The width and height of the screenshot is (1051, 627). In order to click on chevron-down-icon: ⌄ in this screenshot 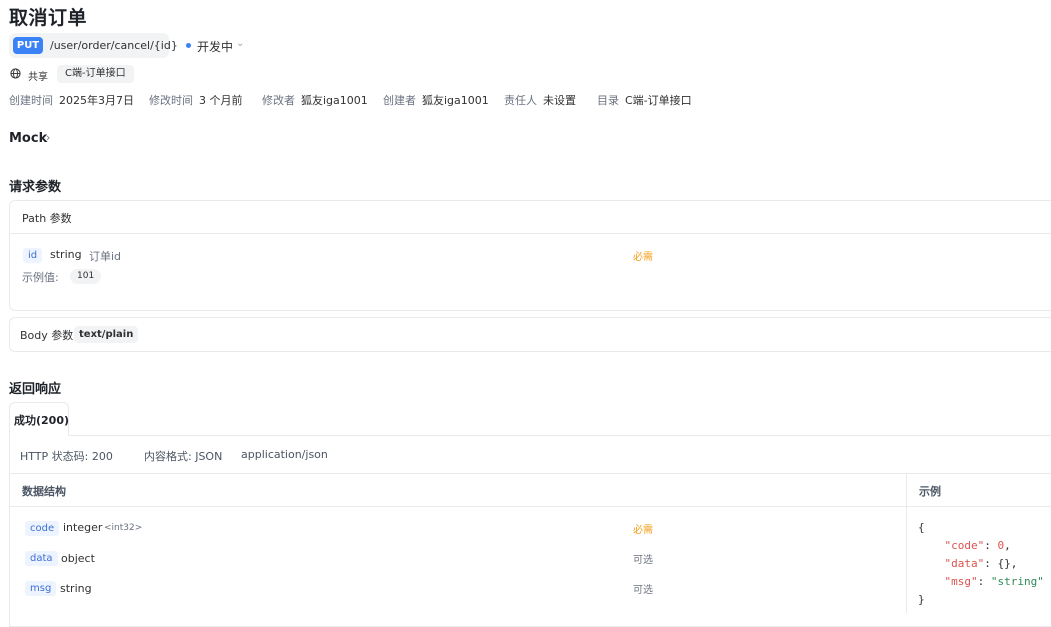, I will do `click(240, 43)`.